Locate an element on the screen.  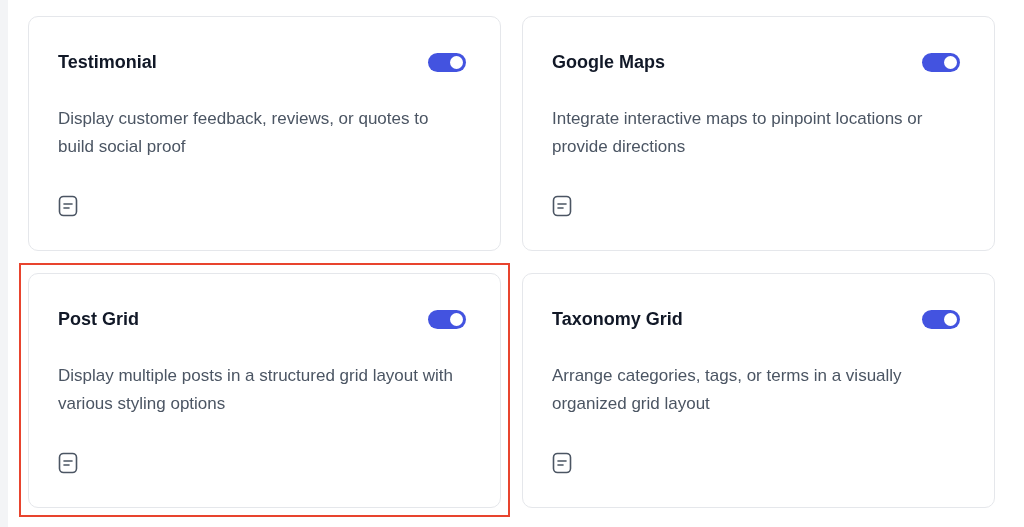
card-description: Display multiple posts in a structured grid layout with various styling options is located at coordinates (256, 390).